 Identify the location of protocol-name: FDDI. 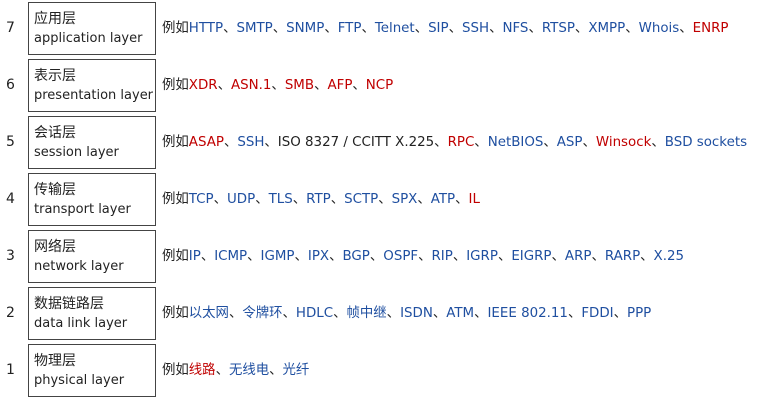
(597, 313).